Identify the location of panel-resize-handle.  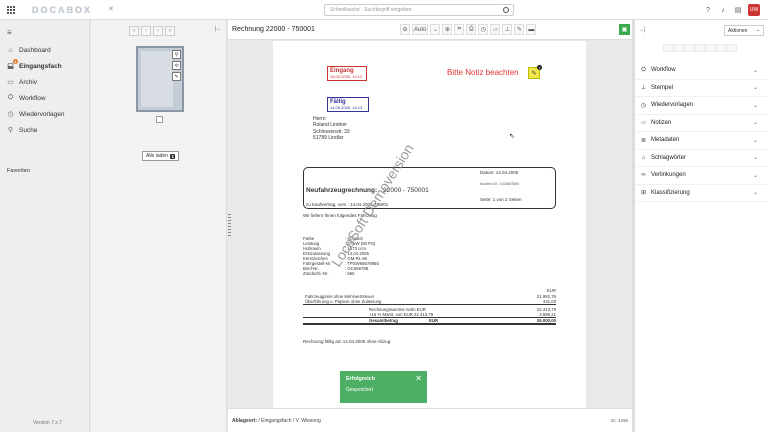
(229, 225).